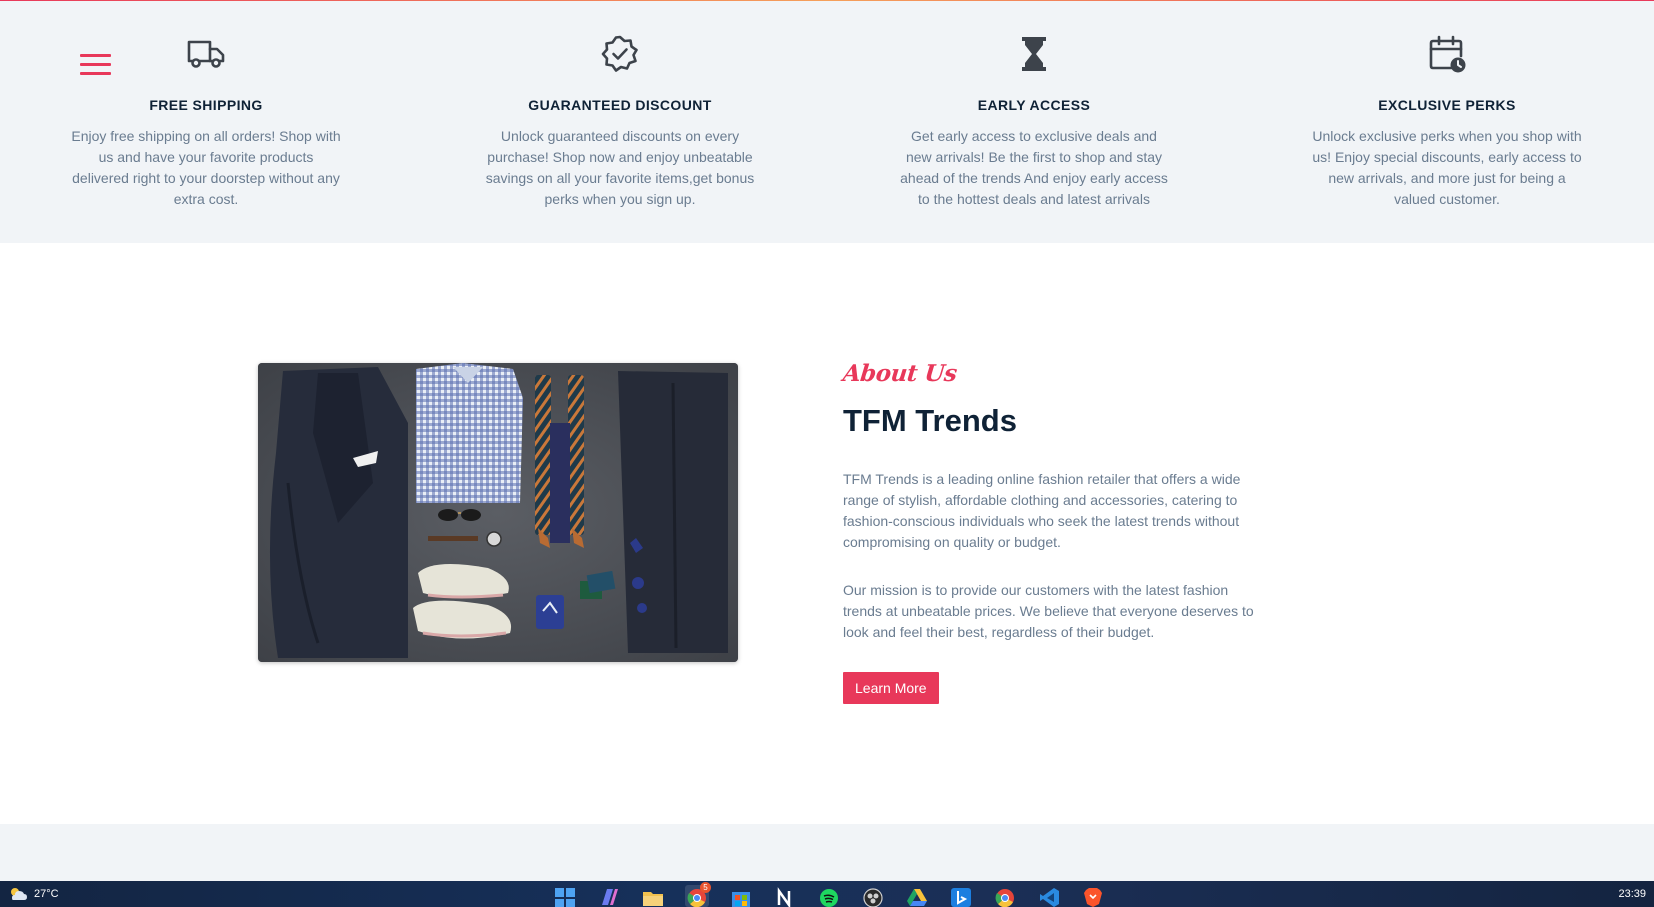  I want to click on notification-badge: 5, so click(705, 887).